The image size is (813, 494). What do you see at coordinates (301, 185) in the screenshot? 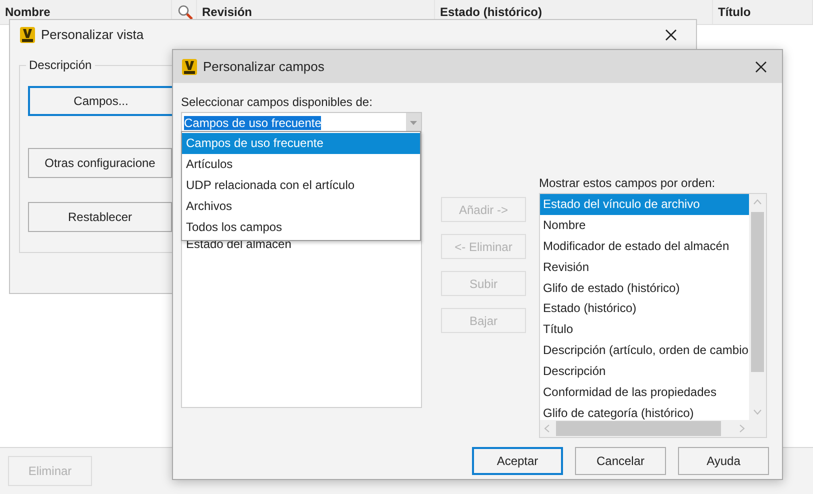
I see `dropdown-option: UDP relacionada con el artículo` at bounding box center [301, 185].